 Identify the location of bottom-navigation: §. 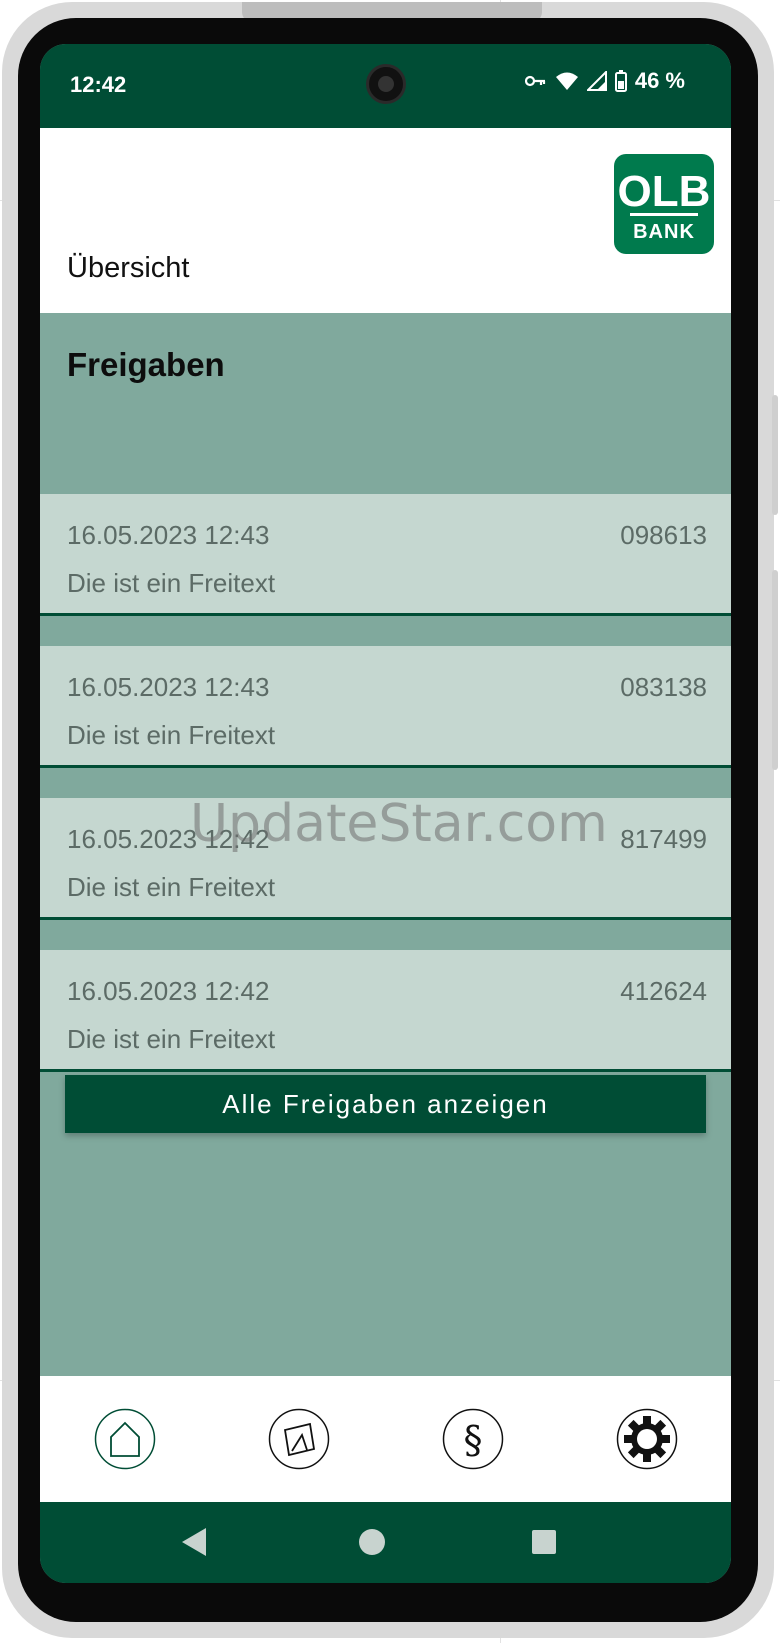
(385, 1439).